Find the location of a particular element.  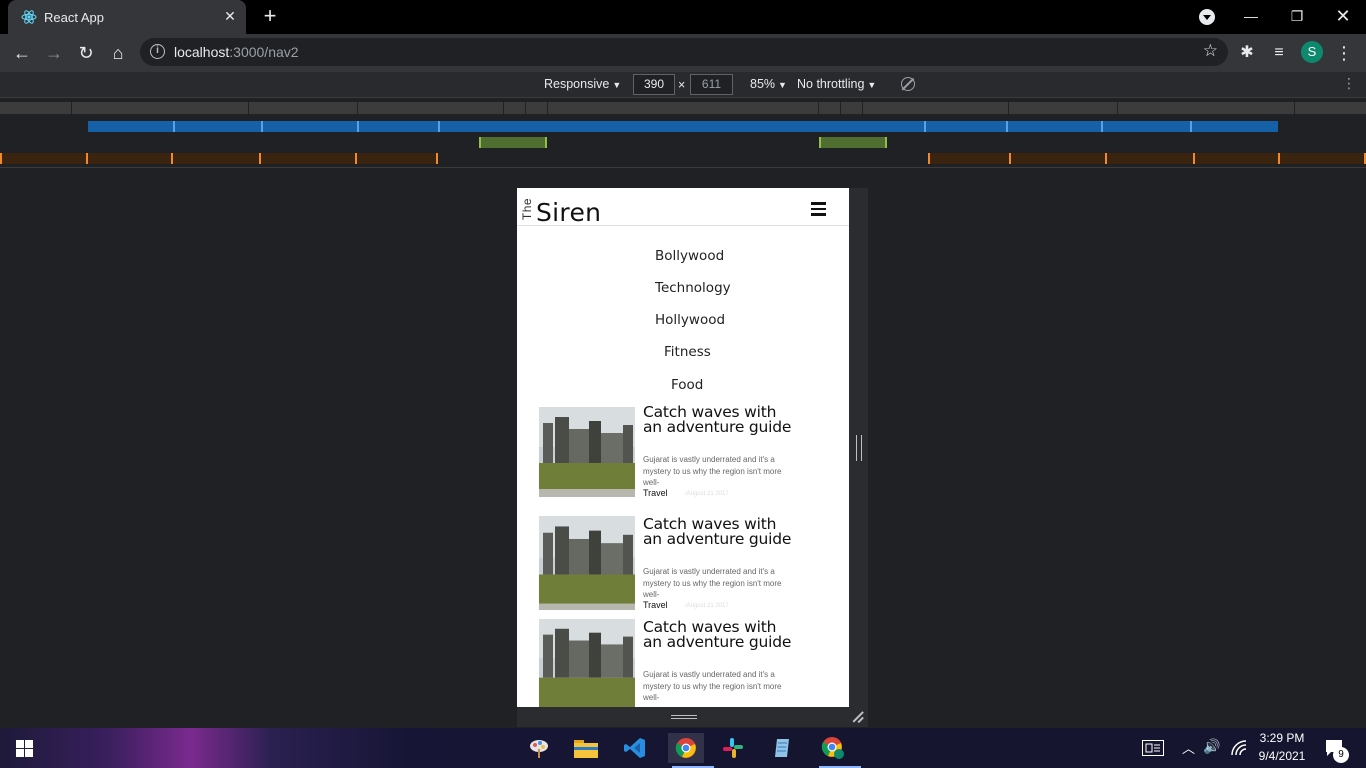

viewport-height-input: 611 is located at coordinates (711, 84).